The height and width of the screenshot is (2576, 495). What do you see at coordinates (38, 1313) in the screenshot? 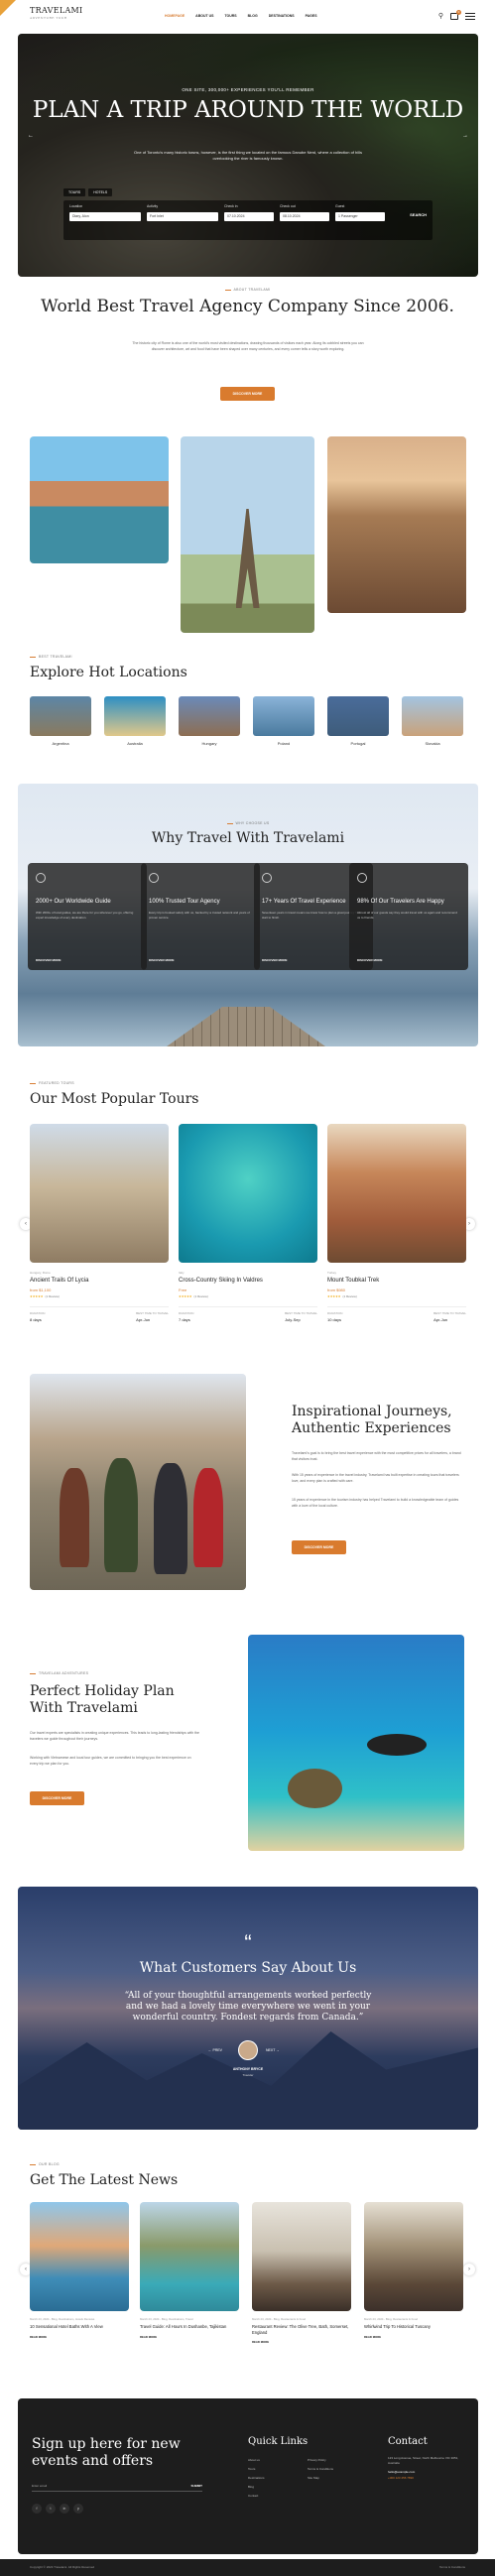
I see `duration-label: DURATION` at bounding box center [38, 1313].